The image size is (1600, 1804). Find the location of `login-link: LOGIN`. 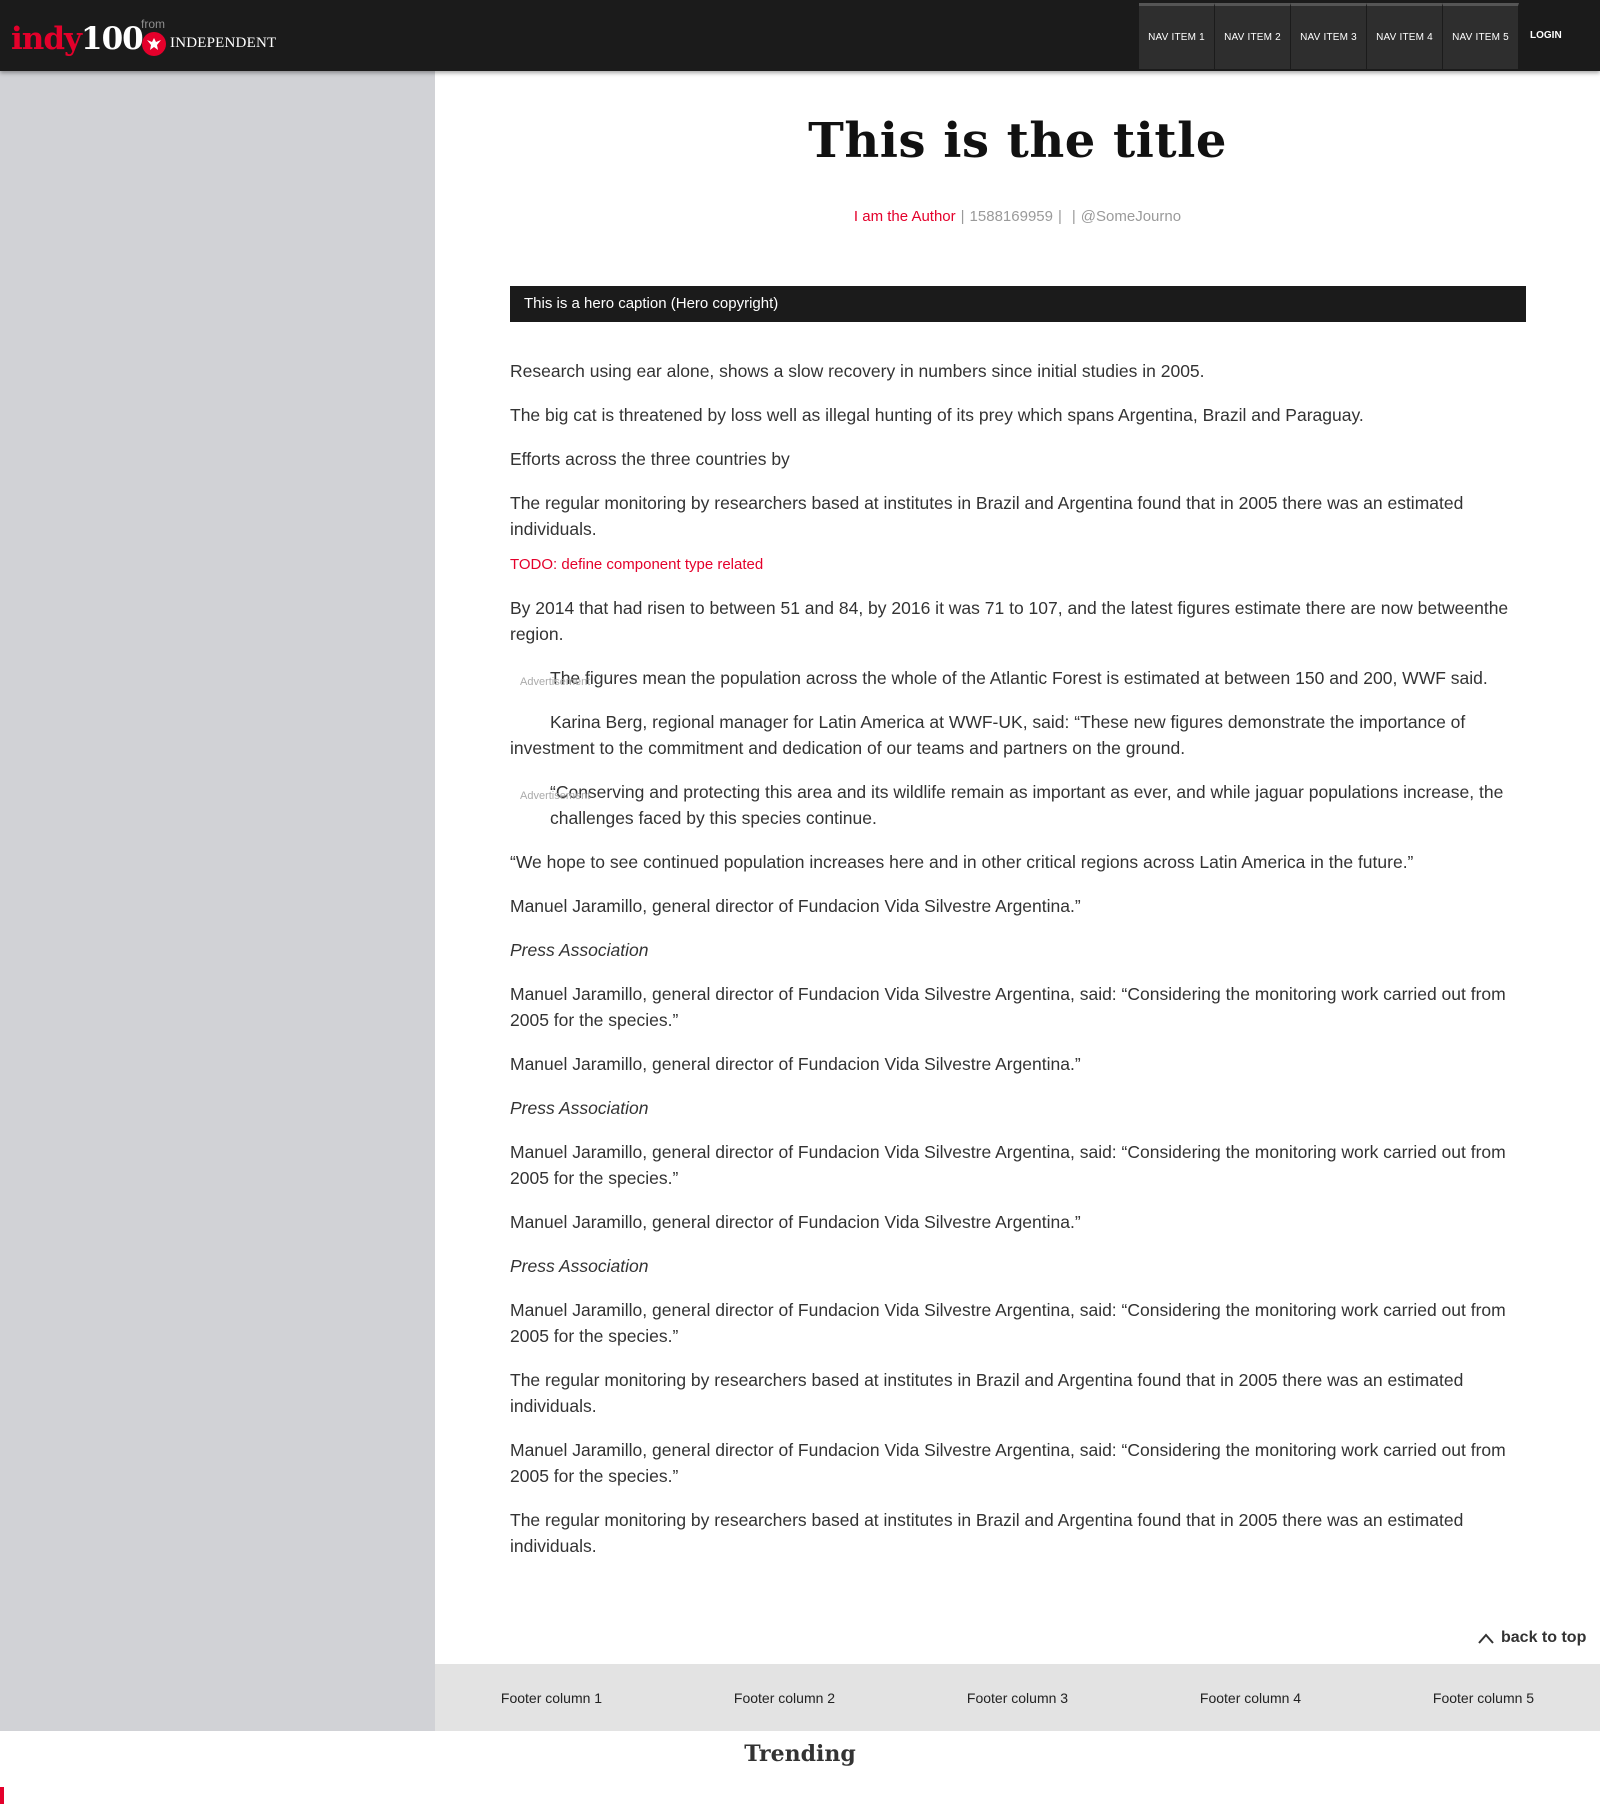

login-link: LOGIN is located at coordinates (1546, 35).